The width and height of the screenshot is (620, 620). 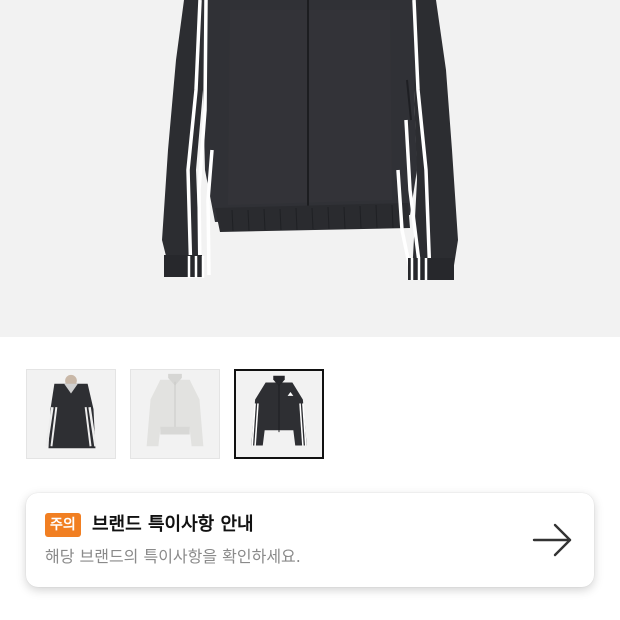 What do you see at coordinates (173, 556) in the screenshot?
I see `notice-subtitle: 해당 브랜드의 특이사항을 확인하세요.` at bounding box center [173, 556].